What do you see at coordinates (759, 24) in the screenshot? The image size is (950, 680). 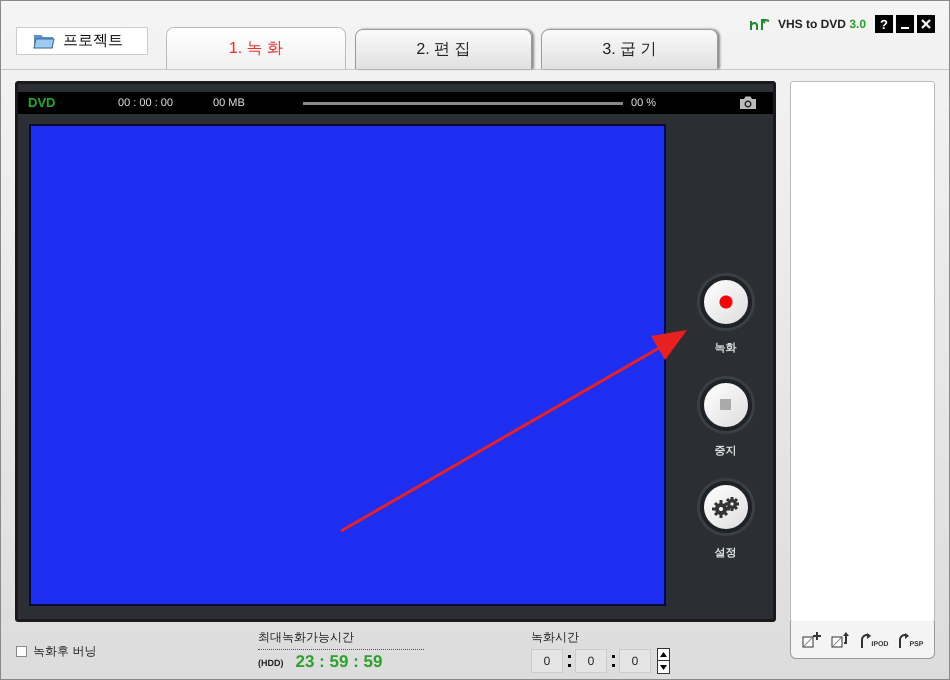 I see `logo-icon` at bounding box center [759, 24].